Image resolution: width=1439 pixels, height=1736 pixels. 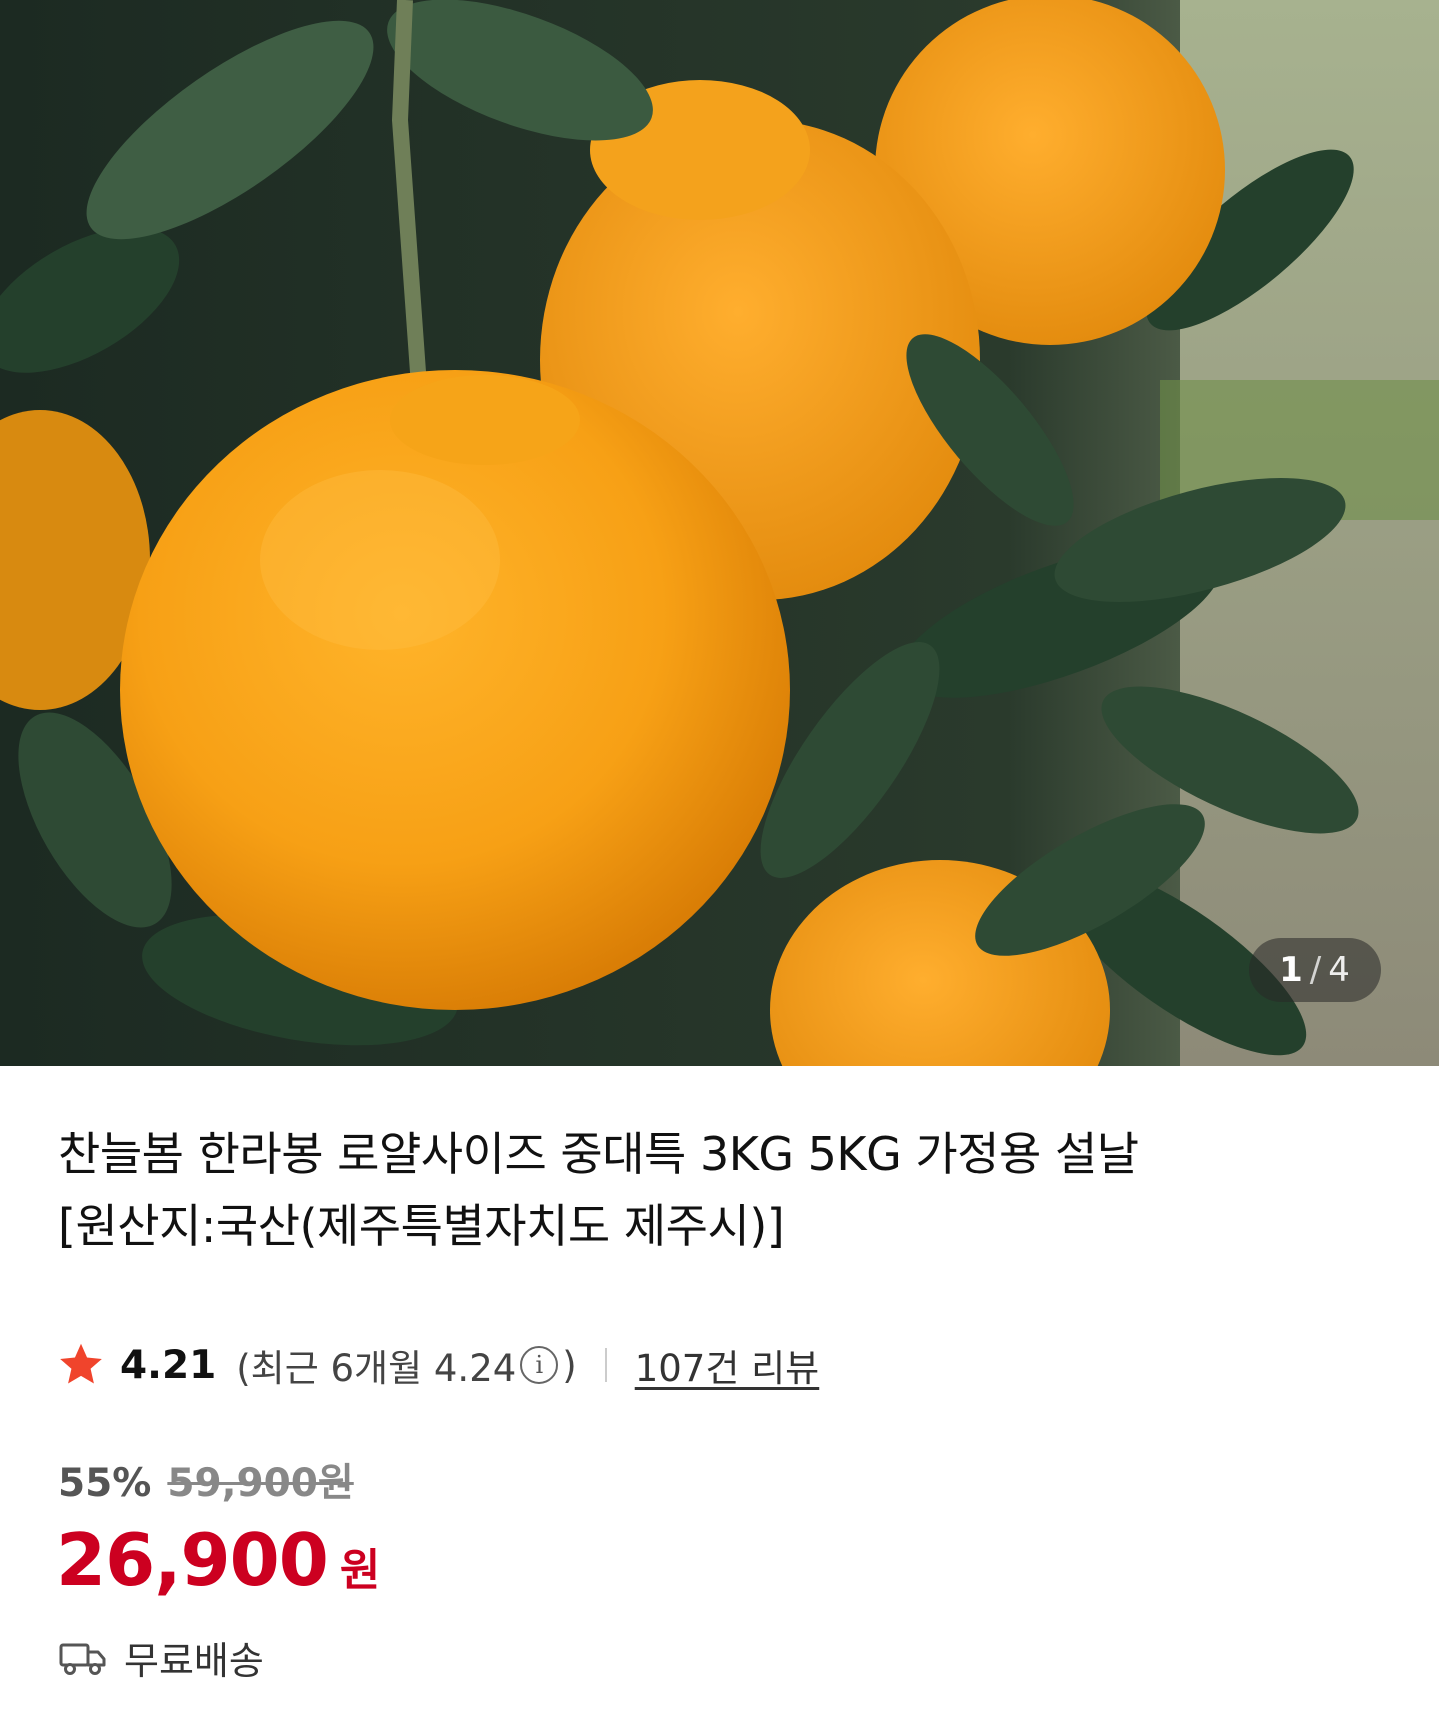 What do you see at coordinates (168, 1365) in the screenshot?
I see `rating-score: 4.21` at bounding box center [168, 1365].